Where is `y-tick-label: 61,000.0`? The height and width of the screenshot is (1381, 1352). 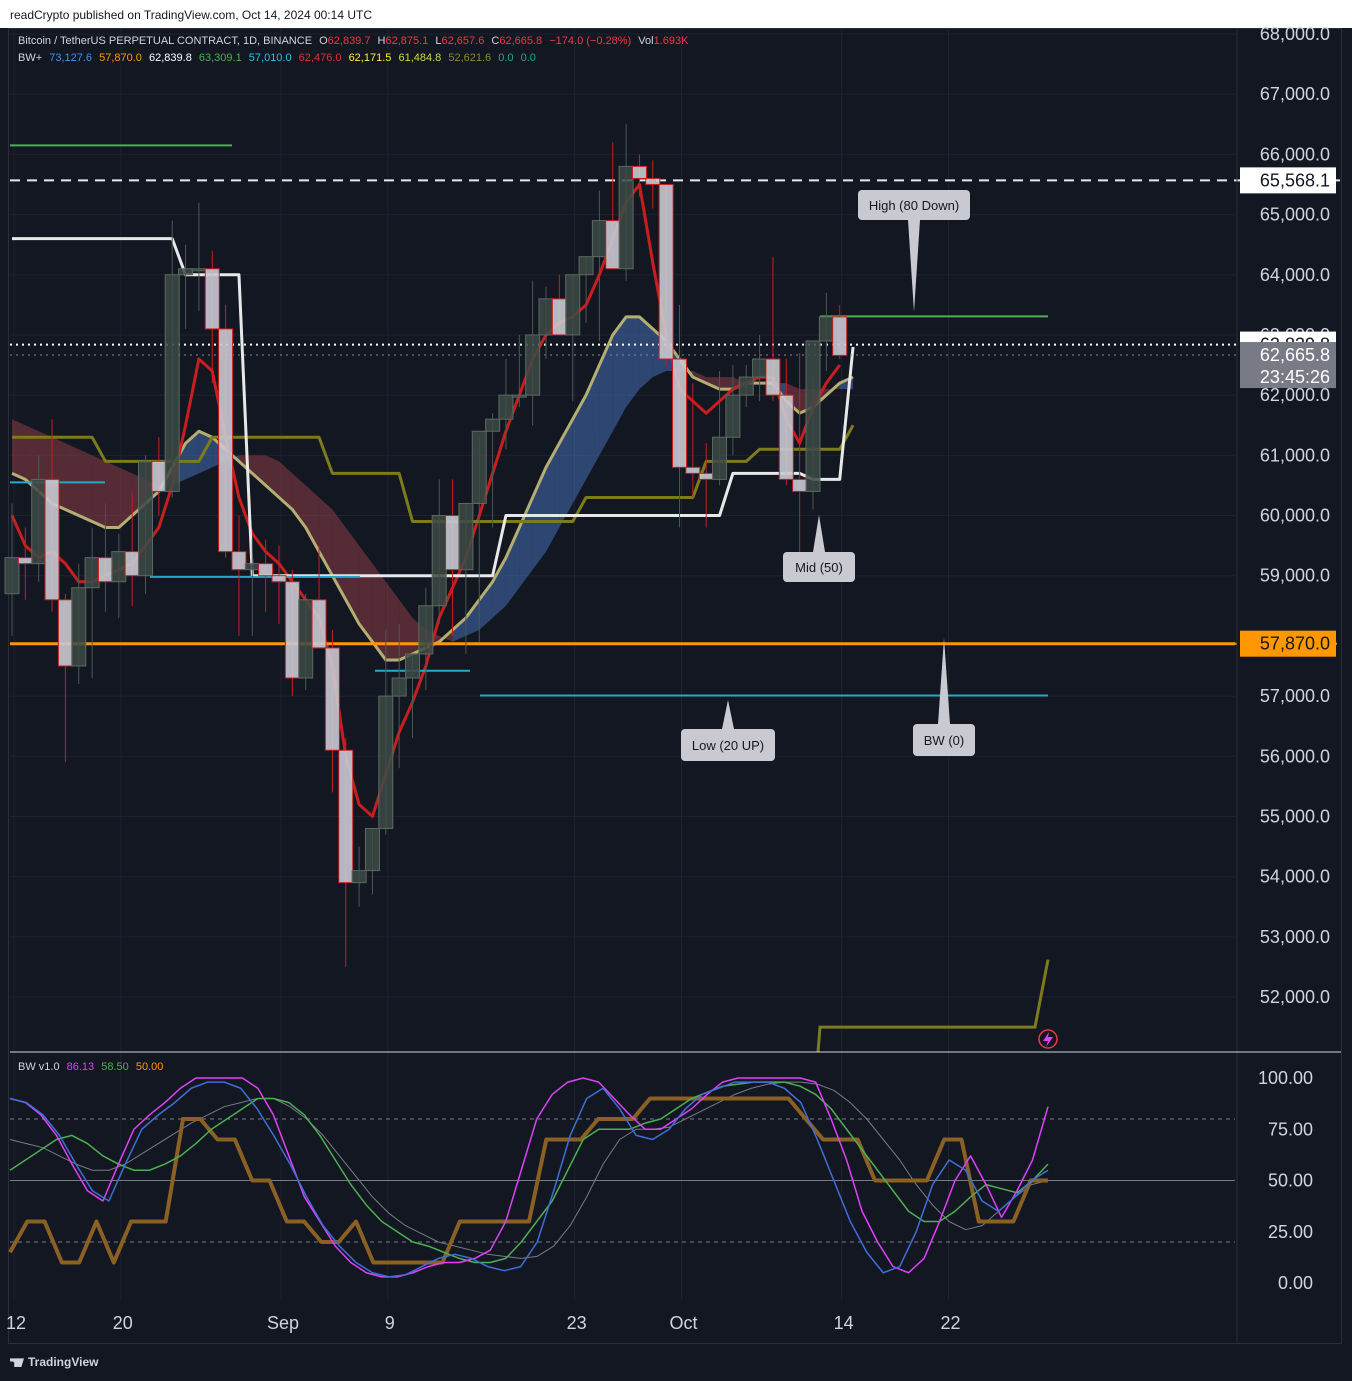
y-tick-label: 61,000.0 is located at coordinates (1295, 455).